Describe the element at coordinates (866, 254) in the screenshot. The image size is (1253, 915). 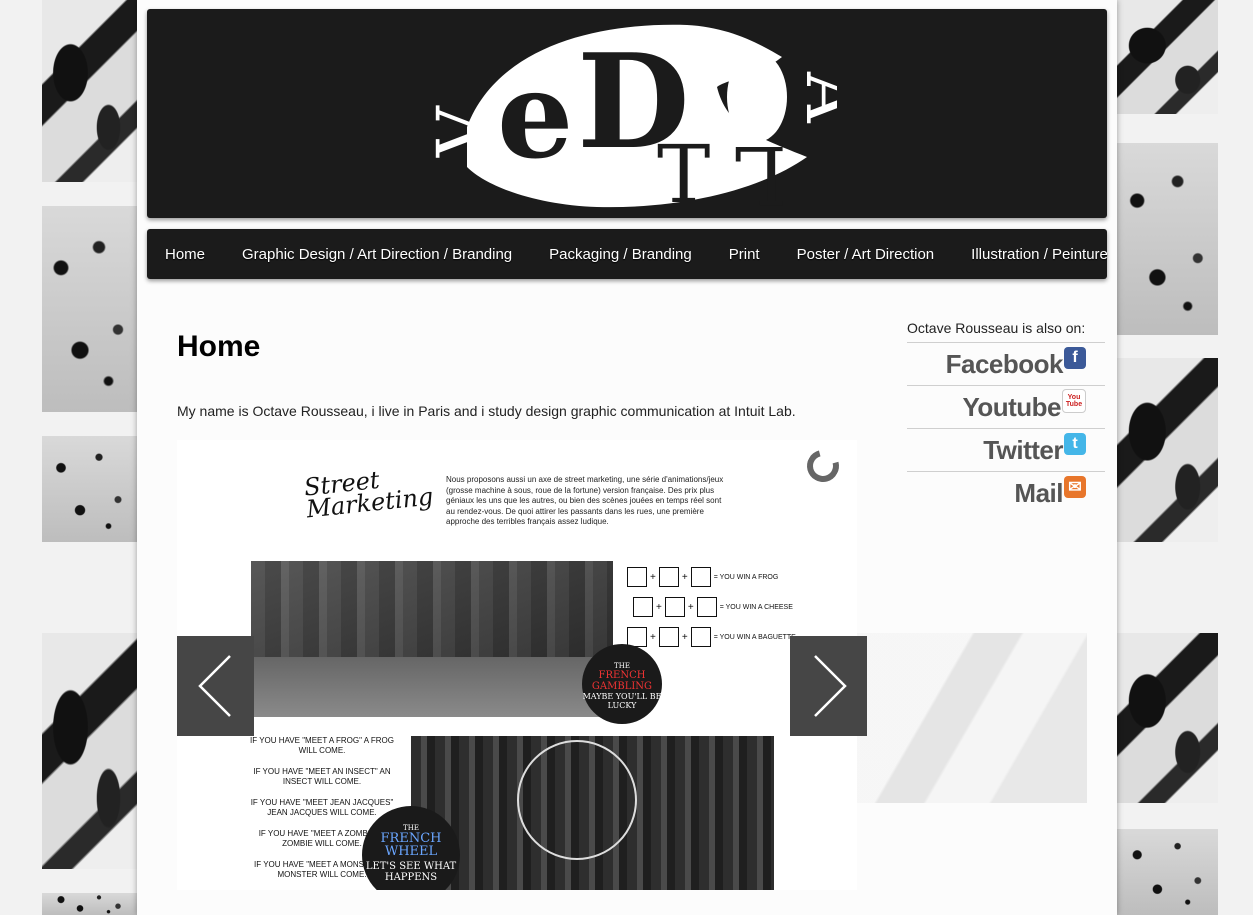
I see `nav-poster: Poster / Art Direction` at that location.